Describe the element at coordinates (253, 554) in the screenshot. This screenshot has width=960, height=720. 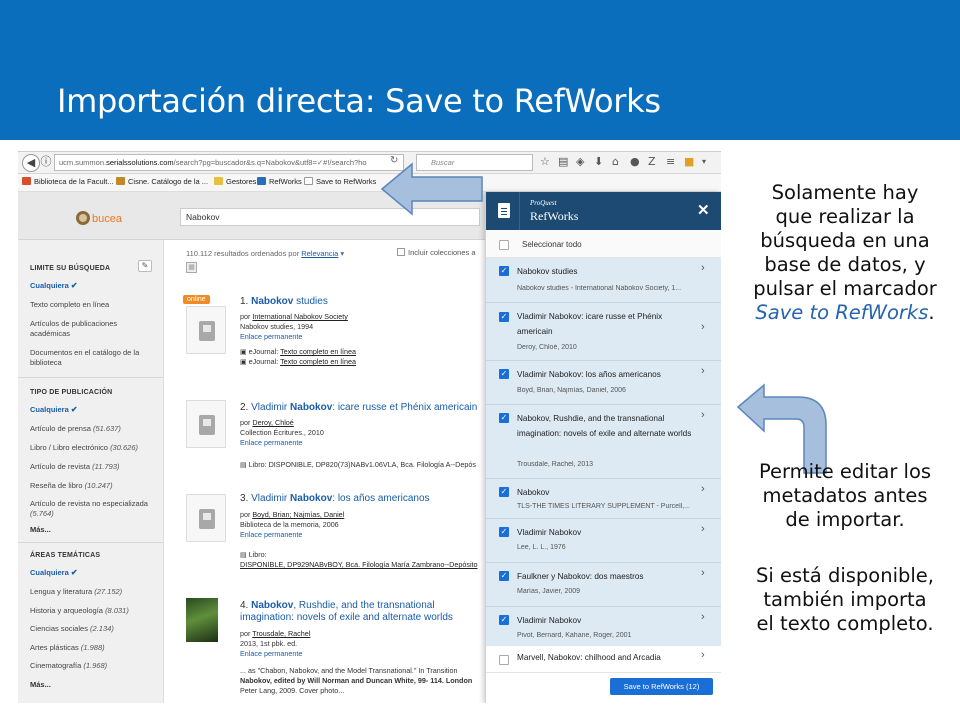
I see `holding-label: ▤ Libro:` at that location.